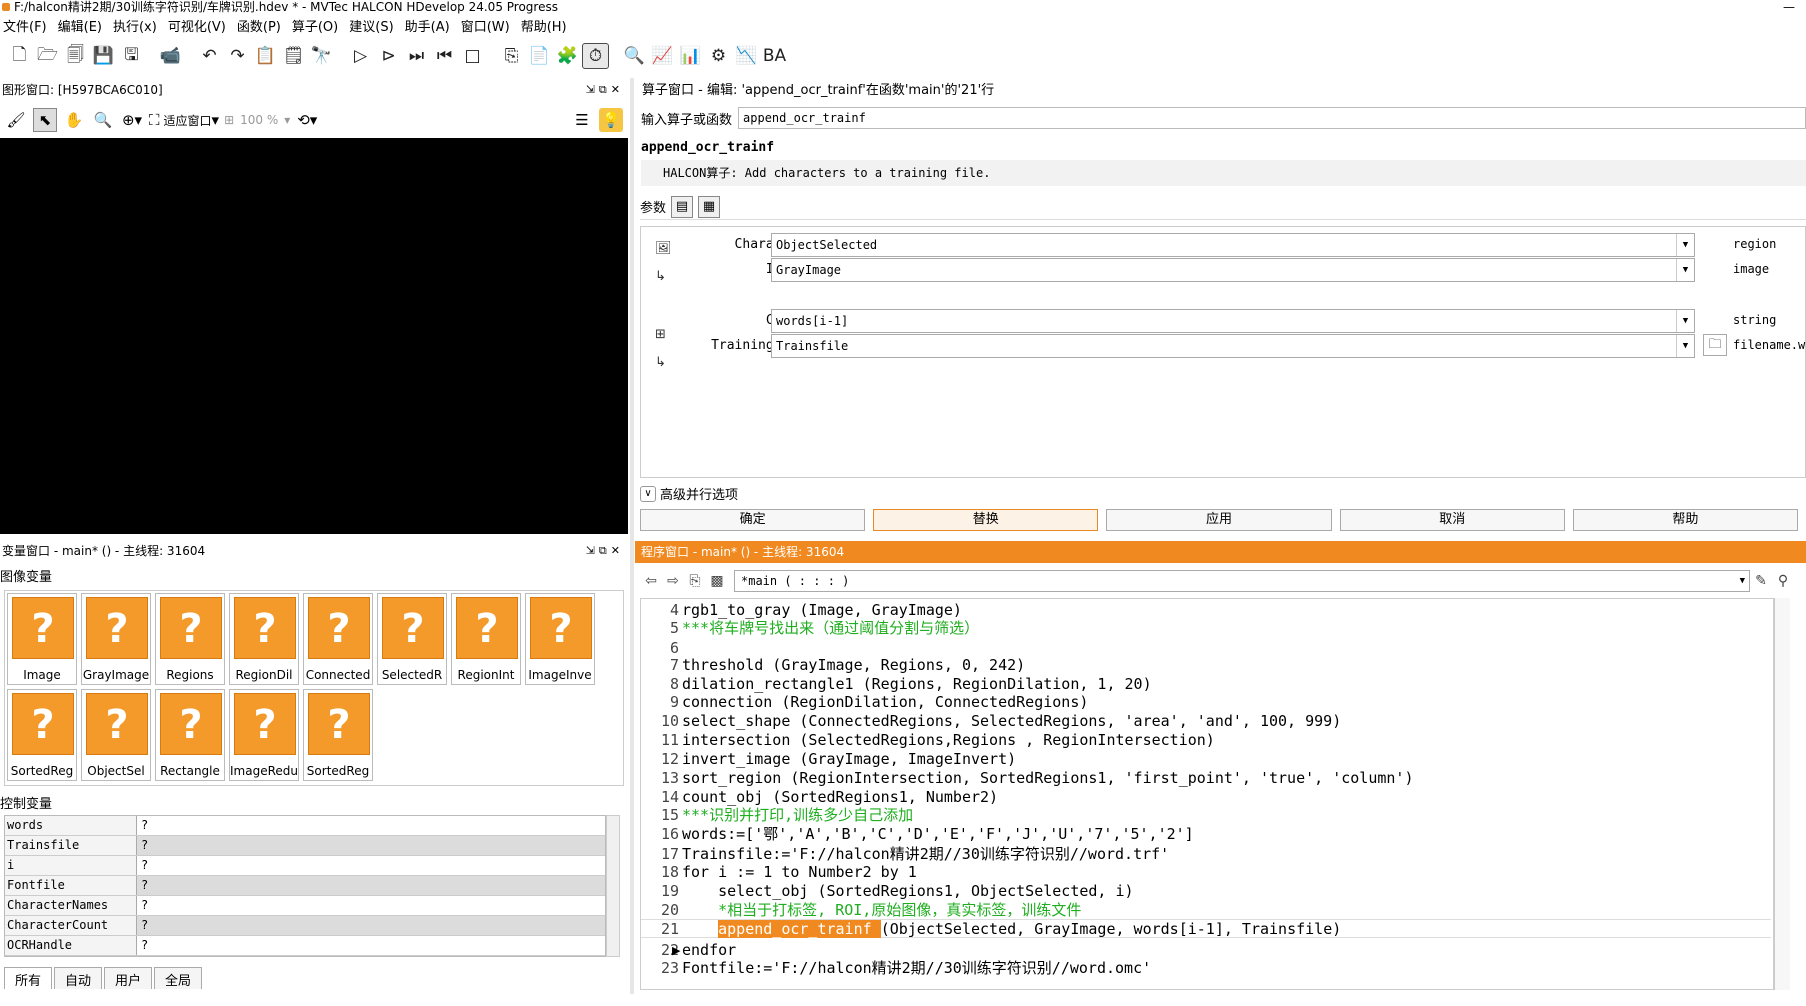  I want to click on iconic-variable-tile: ? SelectedR, so click(412, 639).